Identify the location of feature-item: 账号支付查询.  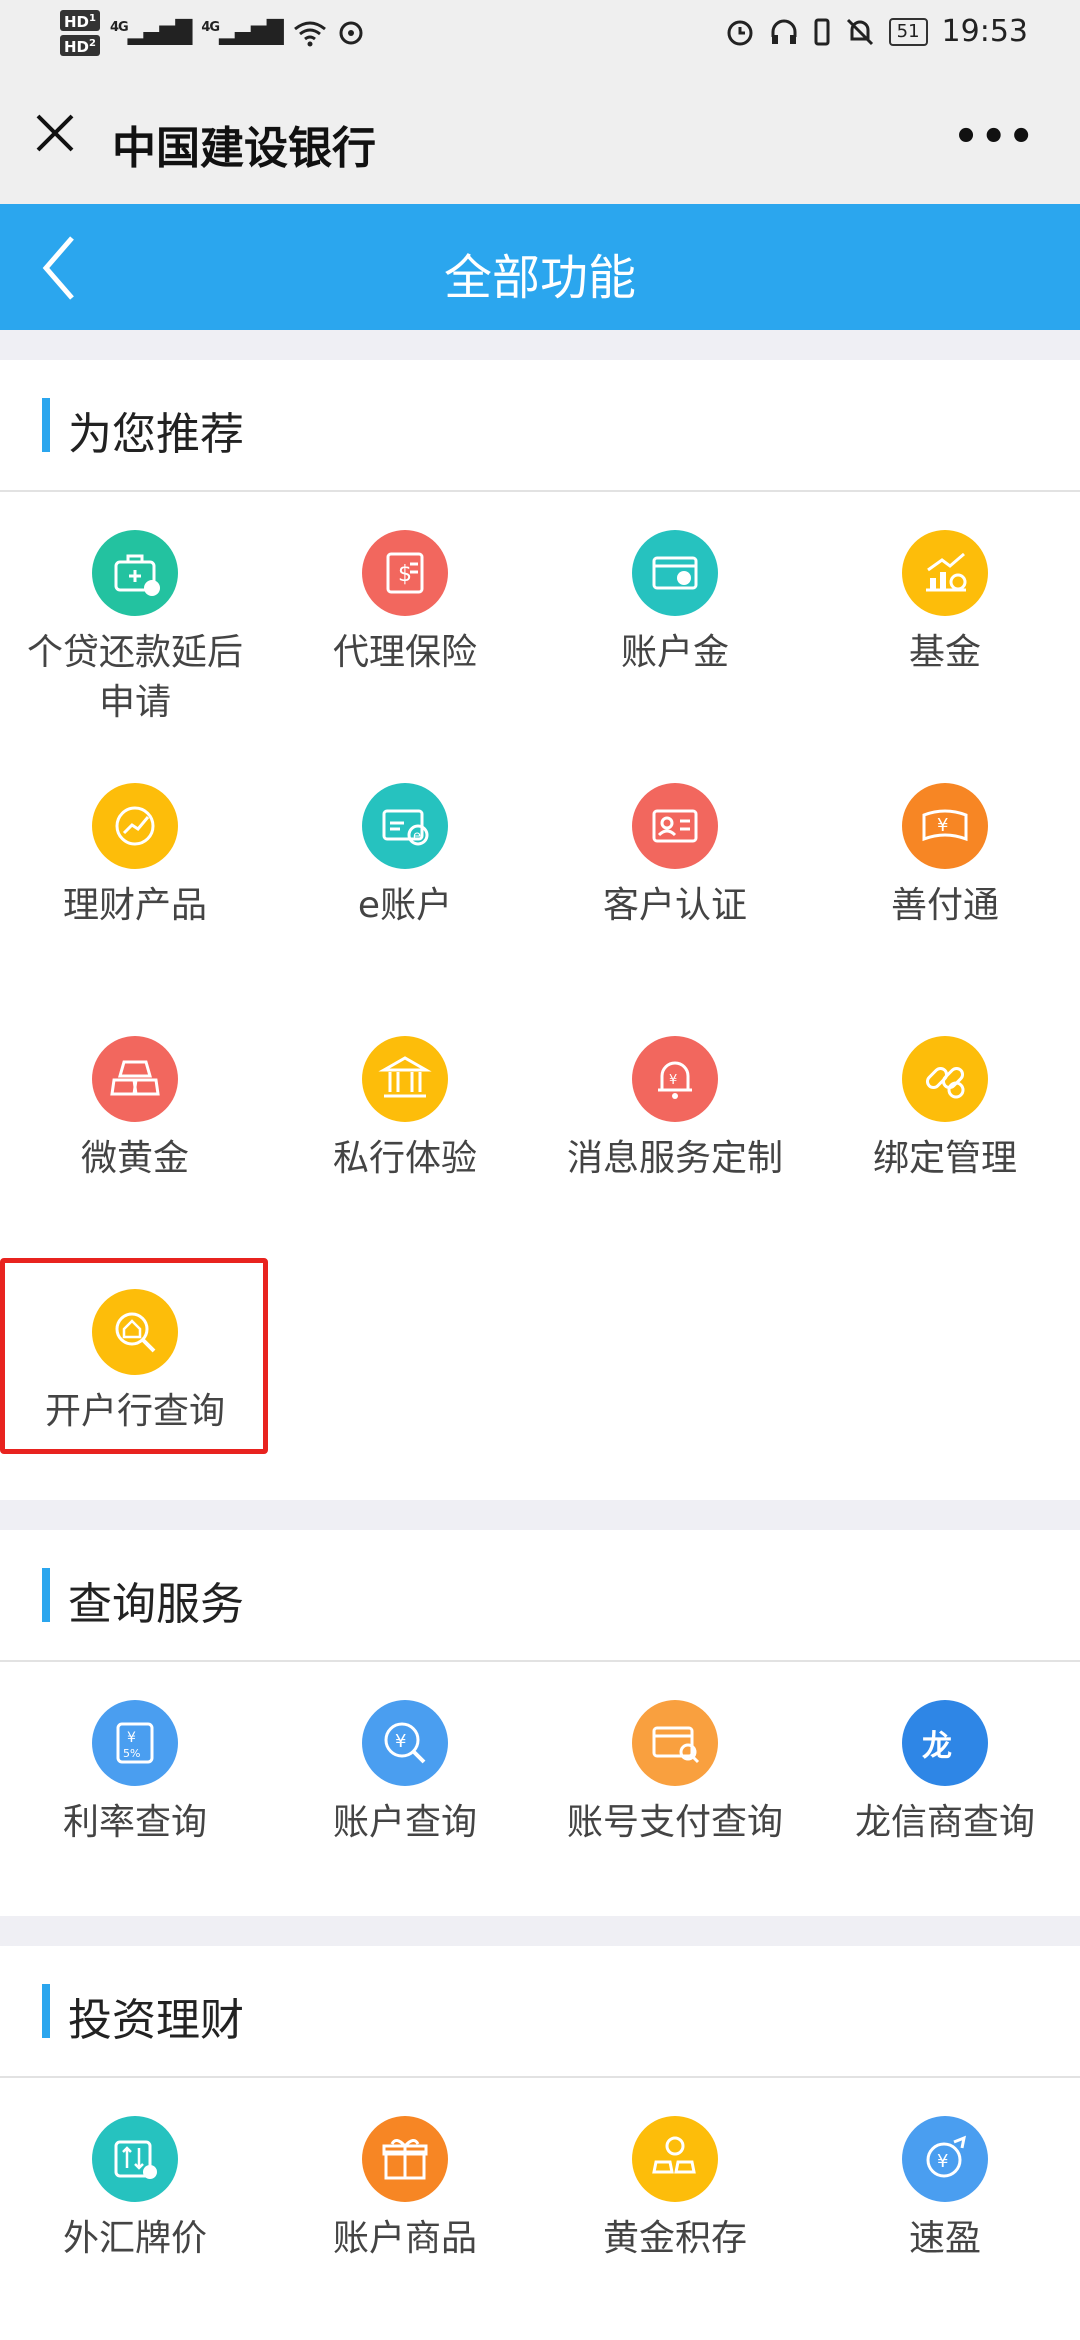
(675, 1788).